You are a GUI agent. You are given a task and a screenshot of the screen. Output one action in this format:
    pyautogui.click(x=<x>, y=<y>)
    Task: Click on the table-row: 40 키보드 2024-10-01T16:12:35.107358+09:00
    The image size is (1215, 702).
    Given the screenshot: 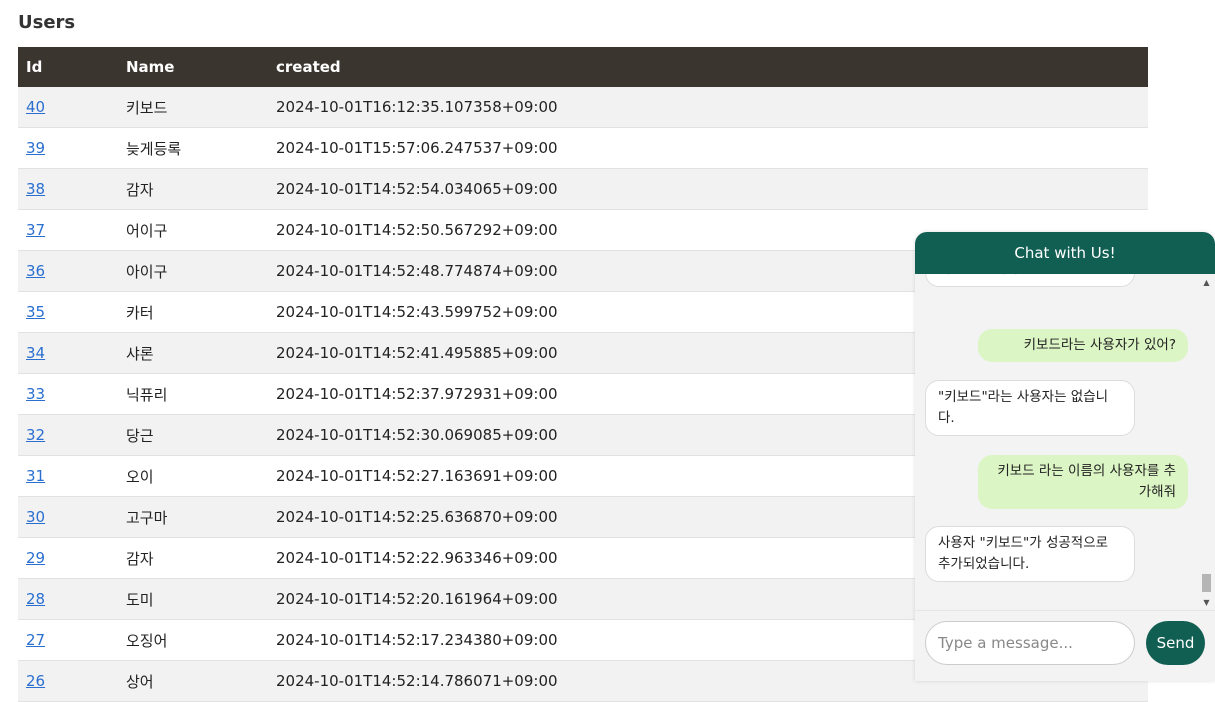 What is the action you would take?
    pyautogui.click(x=583, y=107)
    